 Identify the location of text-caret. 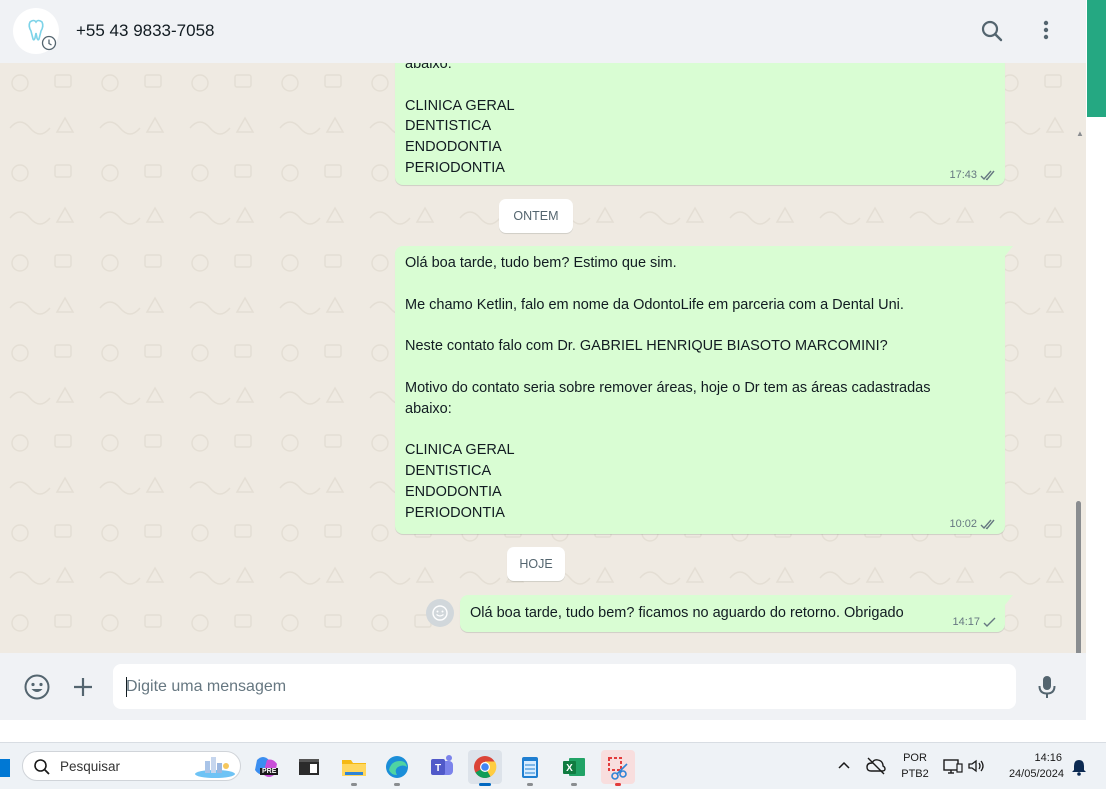
(126, 687).